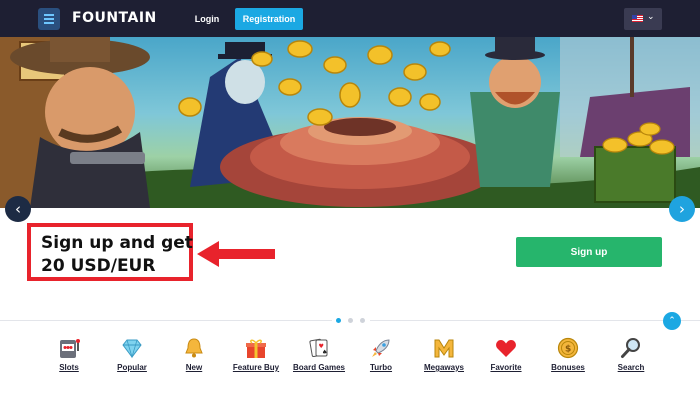 This screenshot has width=700, height=400. Describe the element at coordinates (132, 367) in the screenshot. I see `category-label: Popular` at that location.